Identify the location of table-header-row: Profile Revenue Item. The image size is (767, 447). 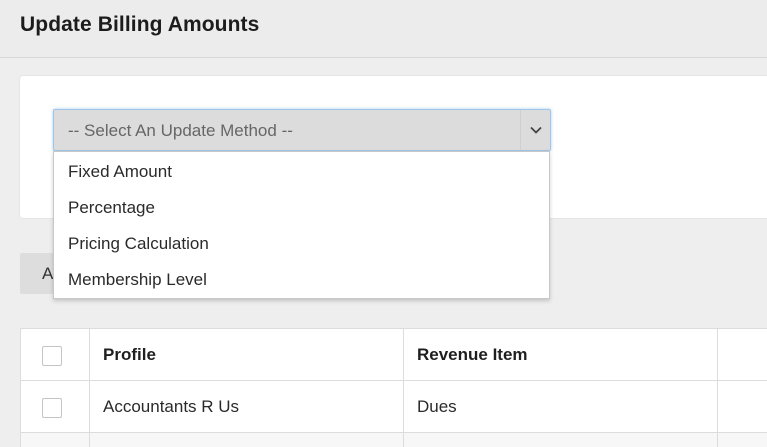
(394, 355).